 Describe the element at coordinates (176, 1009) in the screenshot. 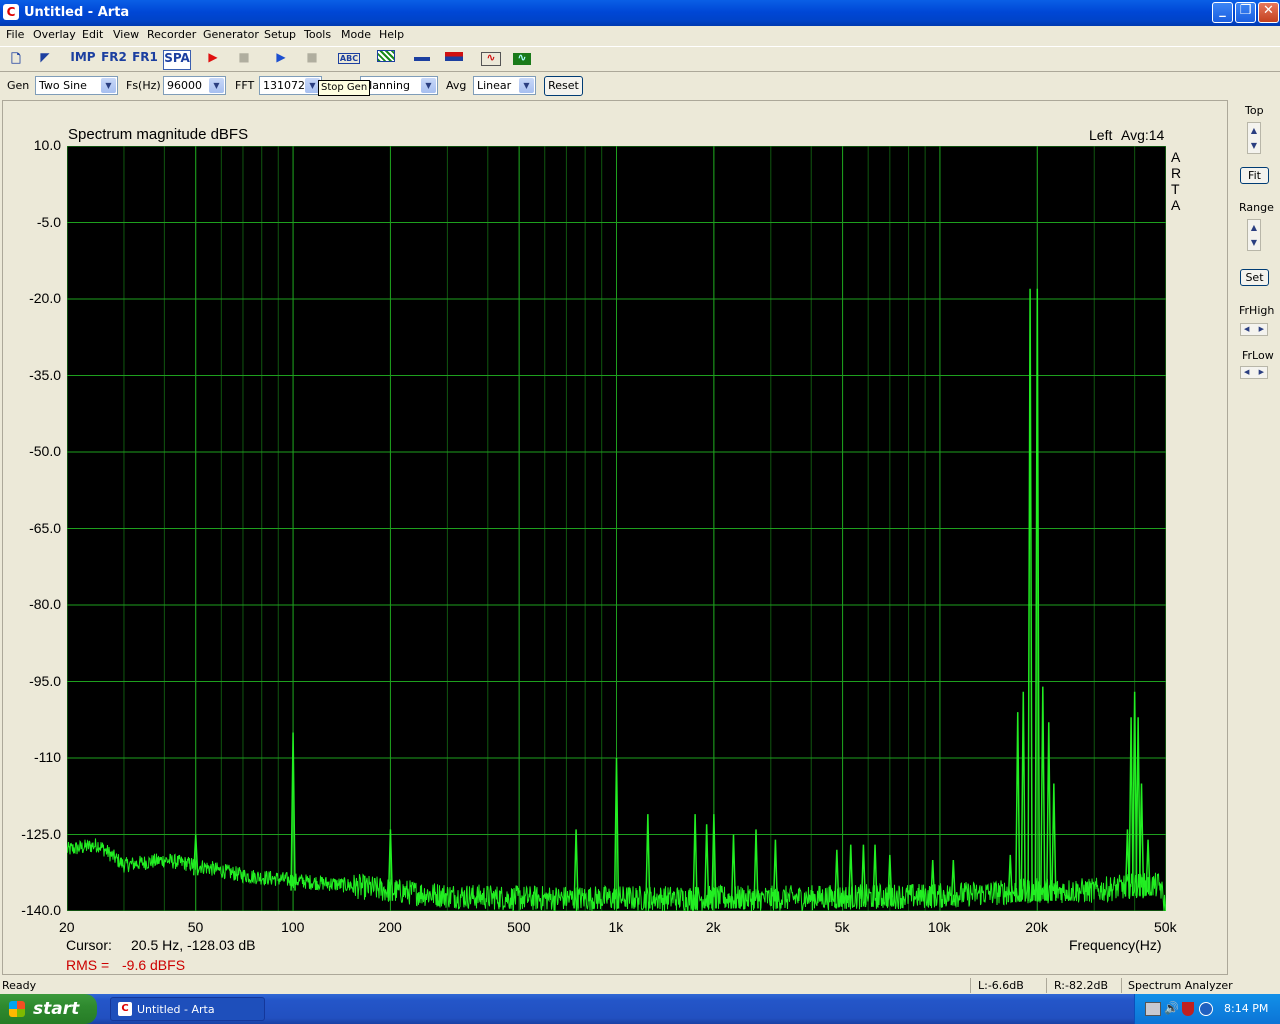

I see `taskbar-item-label: Untitled - Arta` at that location.